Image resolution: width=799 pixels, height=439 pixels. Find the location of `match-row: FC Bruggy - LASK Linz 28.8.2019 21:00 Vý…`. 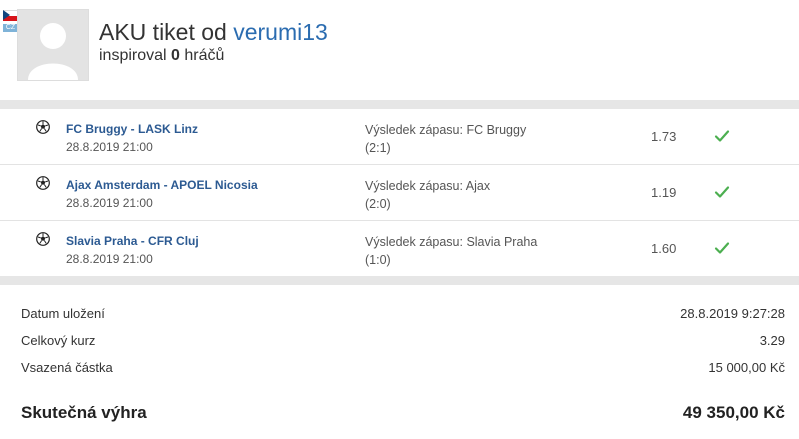

match-row: FC Bruggy - LASK Linz 28.8.2019 21:00 Vý… is located at coordinates (399, 137).